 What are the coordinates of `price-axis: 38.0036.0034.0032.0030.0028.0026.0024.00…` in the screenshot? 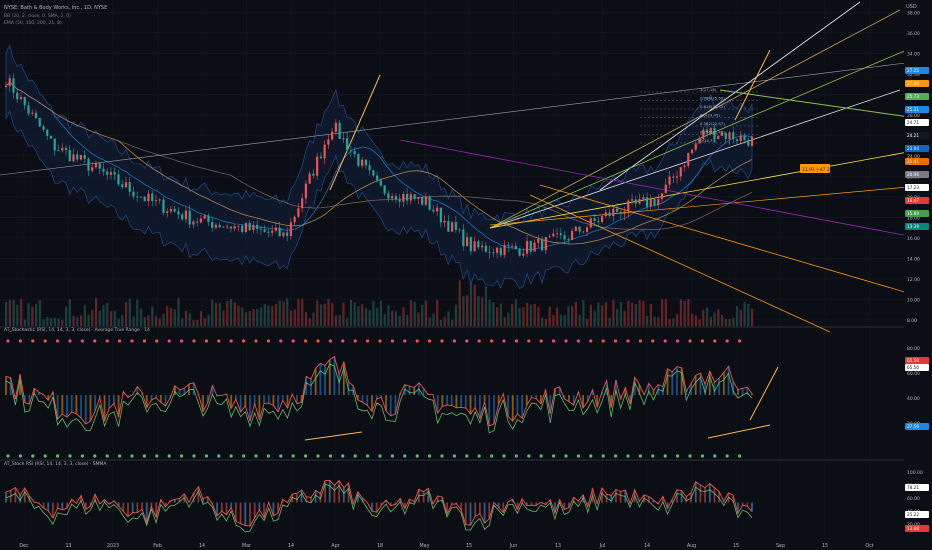 It's located at (918, 275).